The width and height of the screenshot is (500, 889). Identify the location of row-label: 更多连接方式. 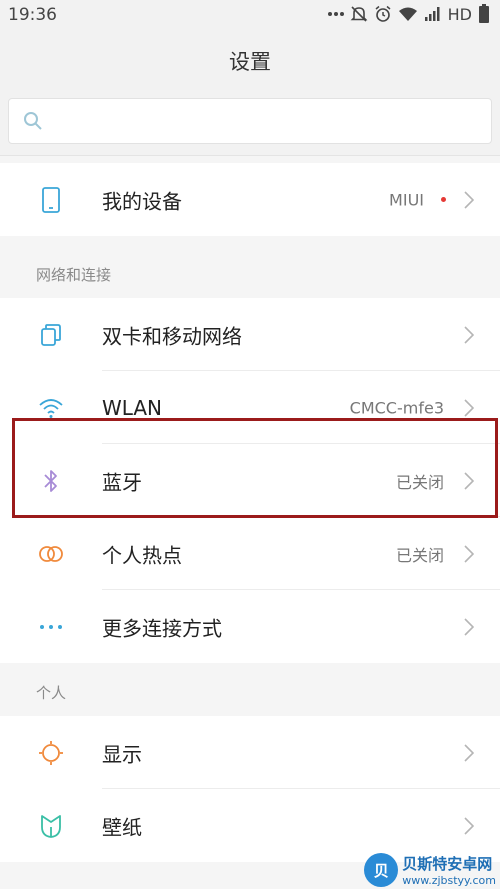
(162, 628).